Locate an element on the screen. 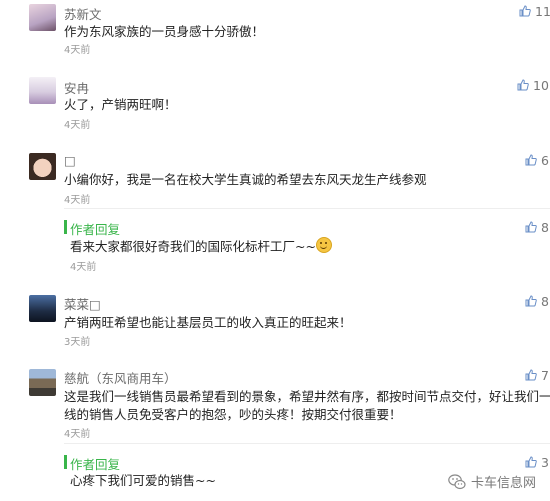 Image resolution: width=550 pixels, height=501 pixels. like-count: 7 is located at coordinates (545, 375).